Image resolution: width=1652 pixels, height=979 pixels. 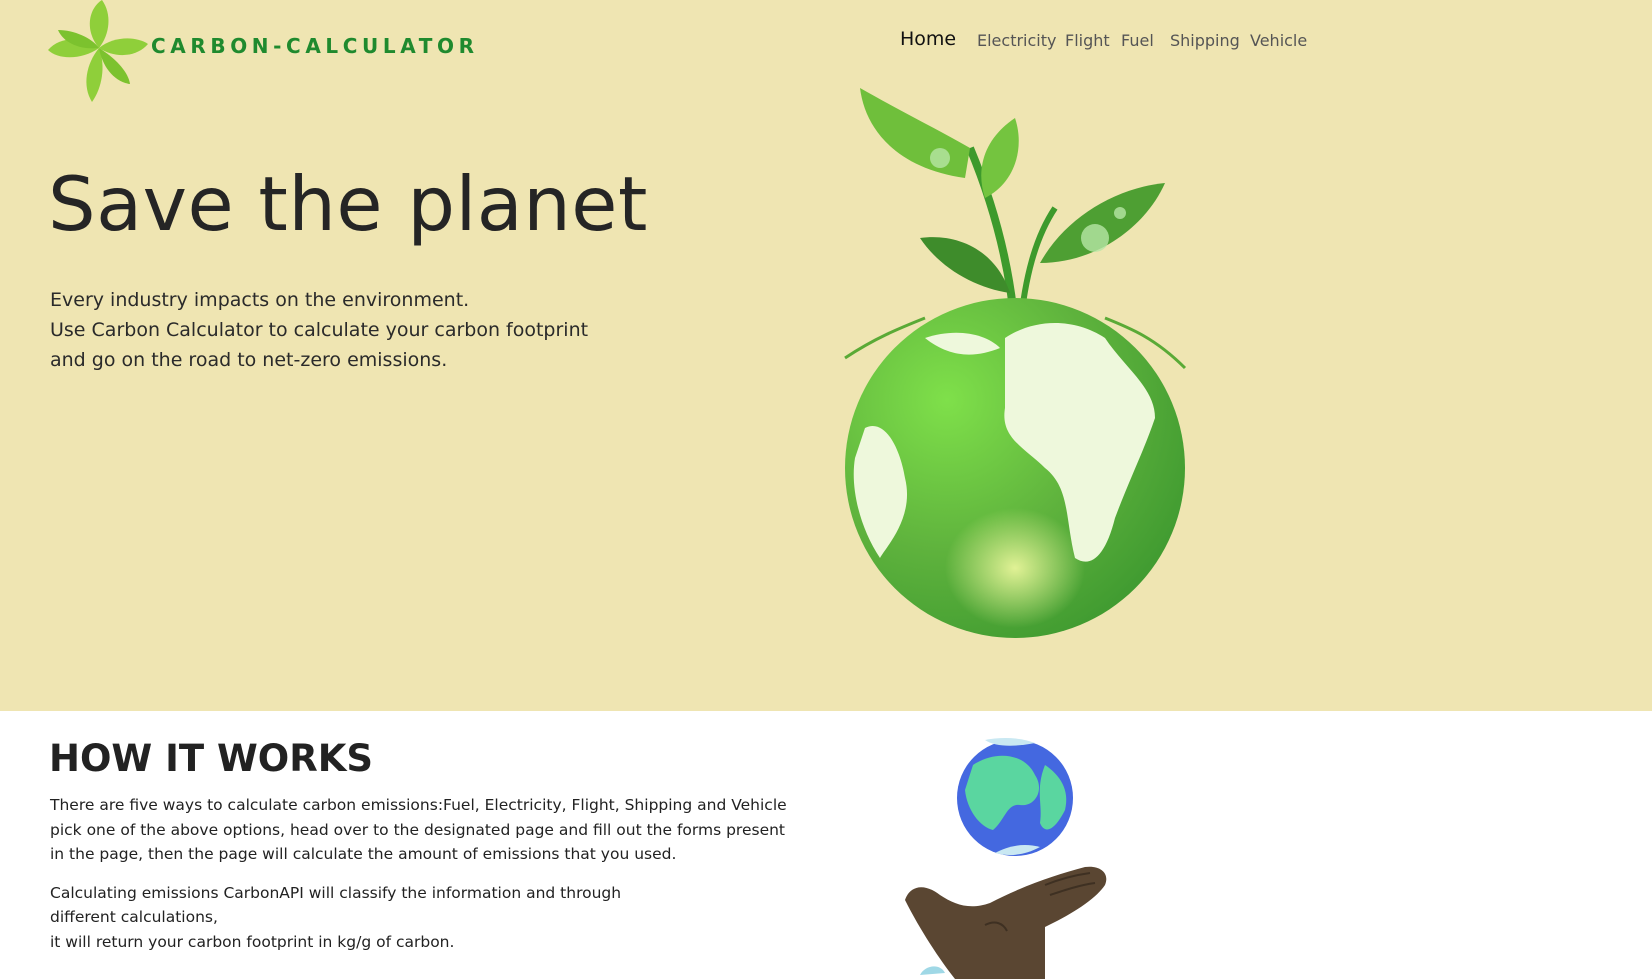 What do you see at coordinates (315, 46) in the screenshot?
I see `brand-name: CARBON-CALCULATOR` at bounding box center [315, 46].